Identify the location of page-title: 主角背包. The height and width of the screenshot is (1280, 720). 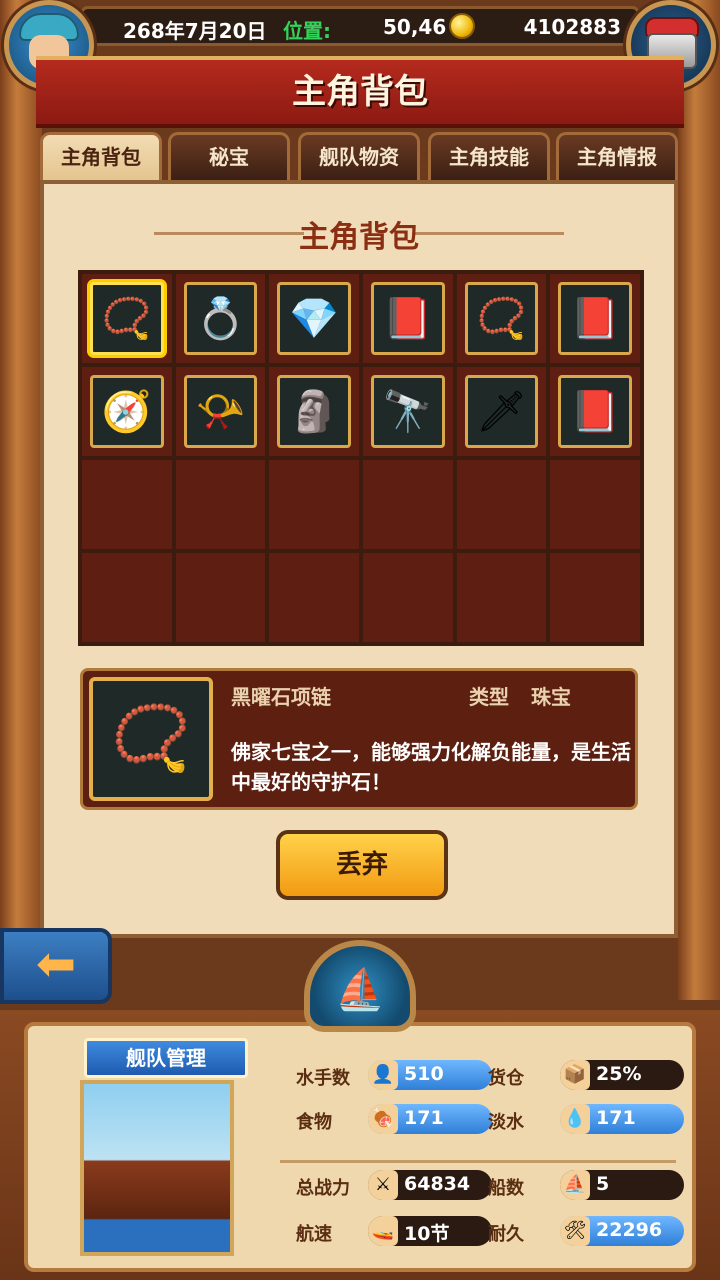
(360, 92).